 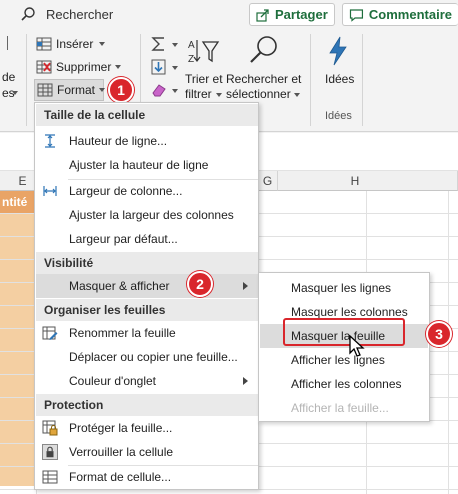 What do you see at coordinates (18, 202) in the screenshot?
I see `table-header-cell: ntité` at bounding box center [18, 202].